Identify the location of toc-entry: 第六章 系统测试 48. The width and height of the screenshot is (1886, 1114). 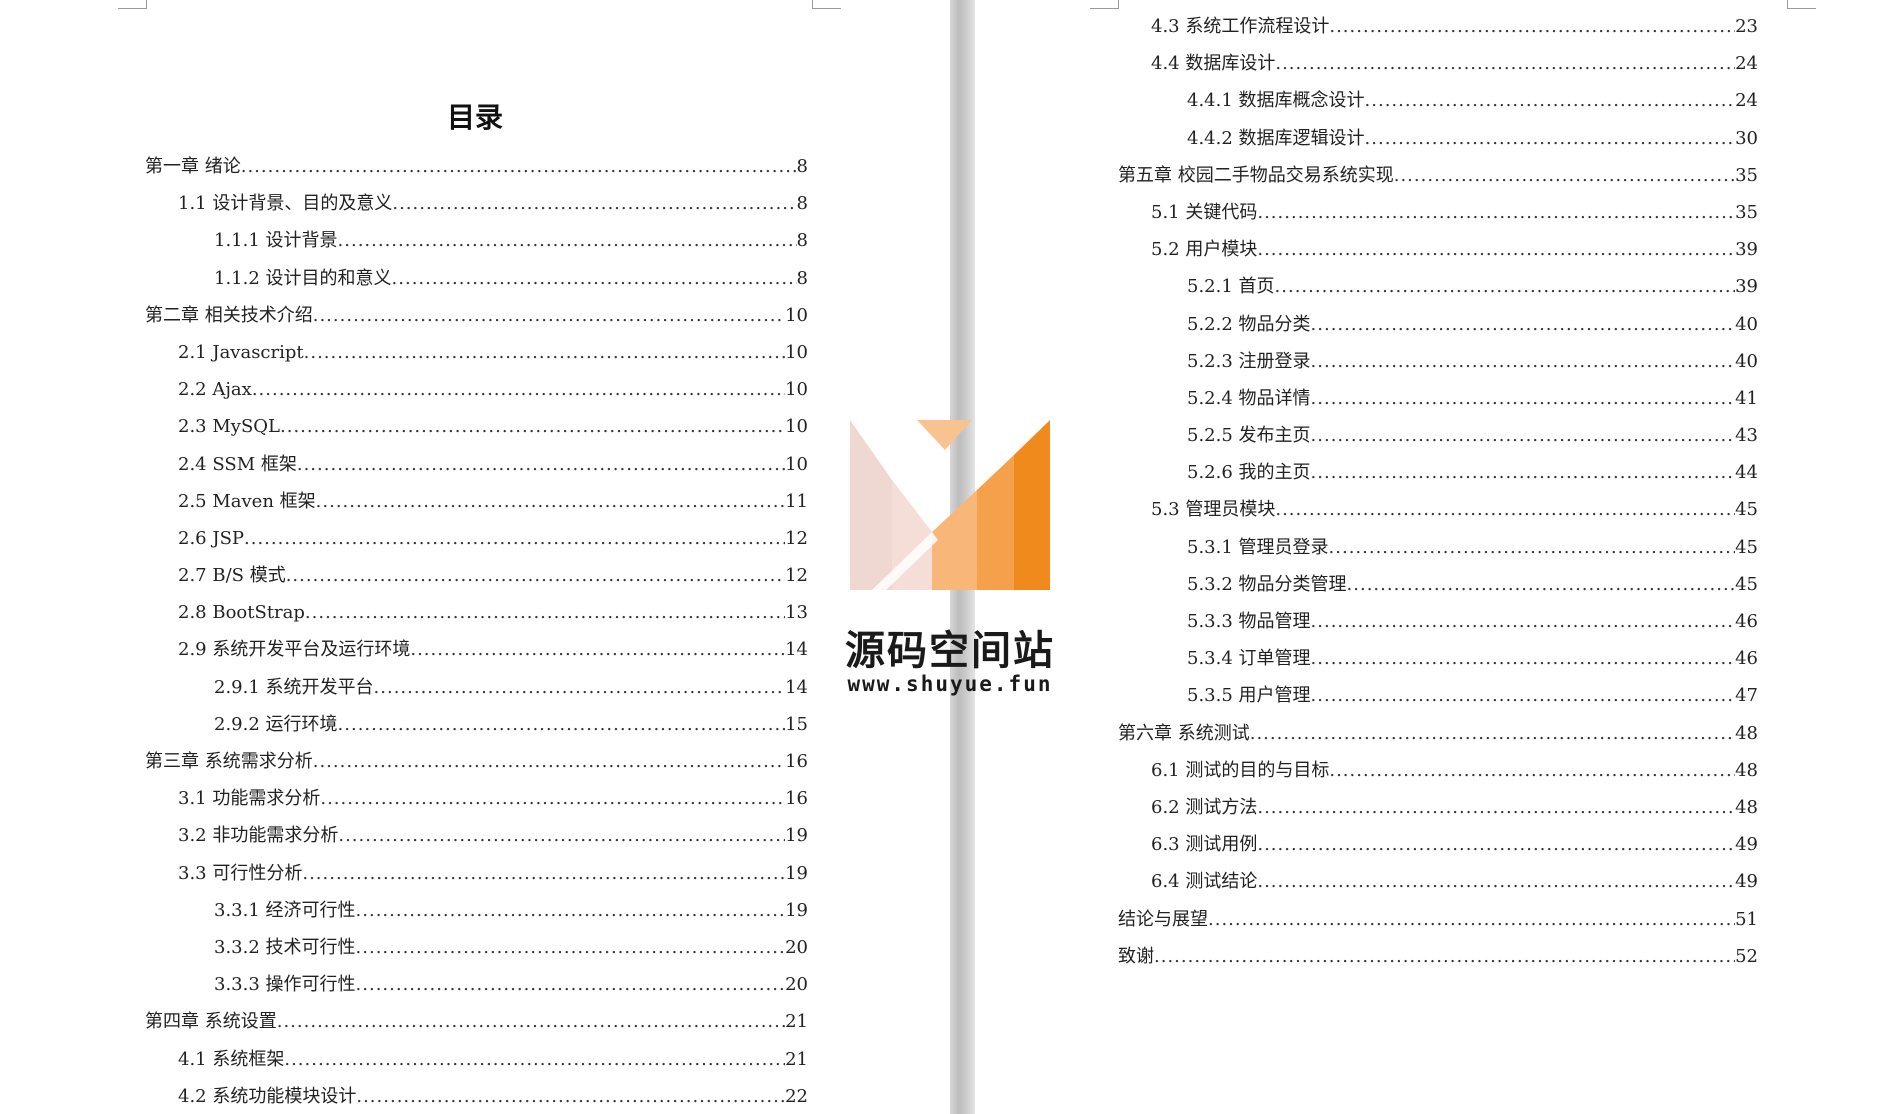
(1438, 733).